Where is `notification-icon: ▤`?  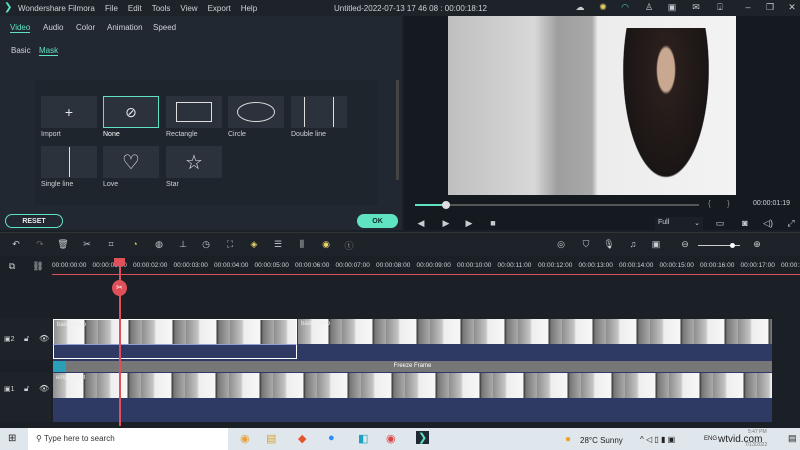 notification-icon: ▤ is located at coordinates (792, 438).